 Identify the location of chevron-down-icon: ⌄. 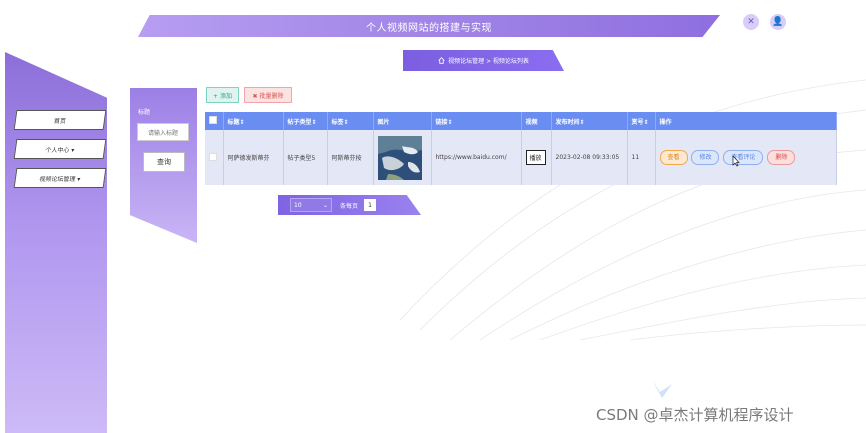
(325, 205).